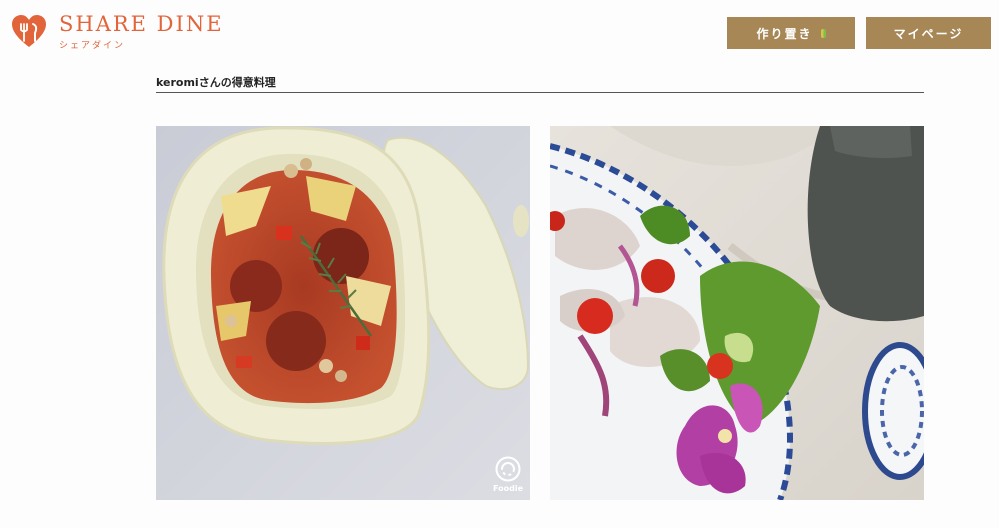  I want to click on leaf-icon, so click(823, 33).